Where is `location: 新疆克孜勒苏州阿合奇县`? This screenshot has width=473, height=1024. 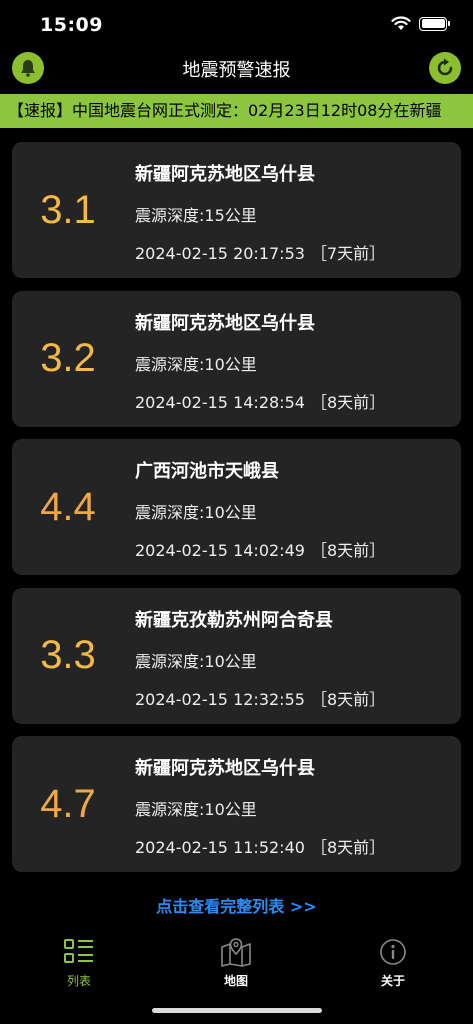
location: 新疆克孜勒苏州阿合奇县 is located at coordinates (234, 620).